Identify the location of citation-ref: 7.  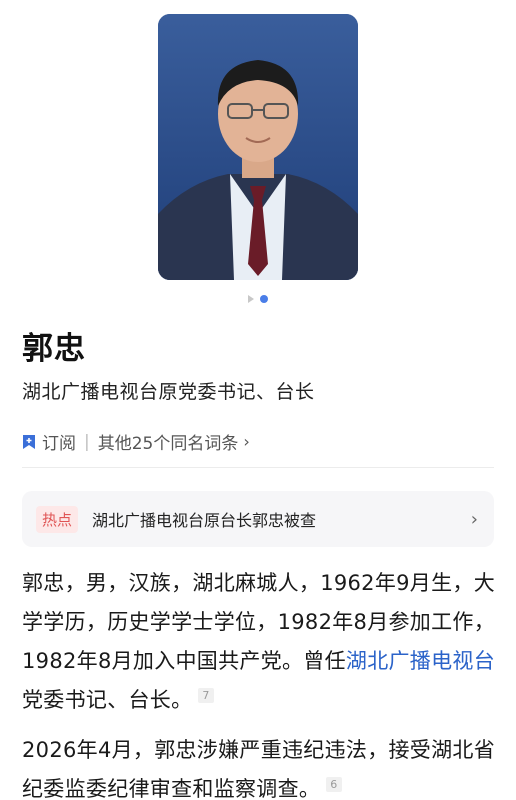
(206, 695).